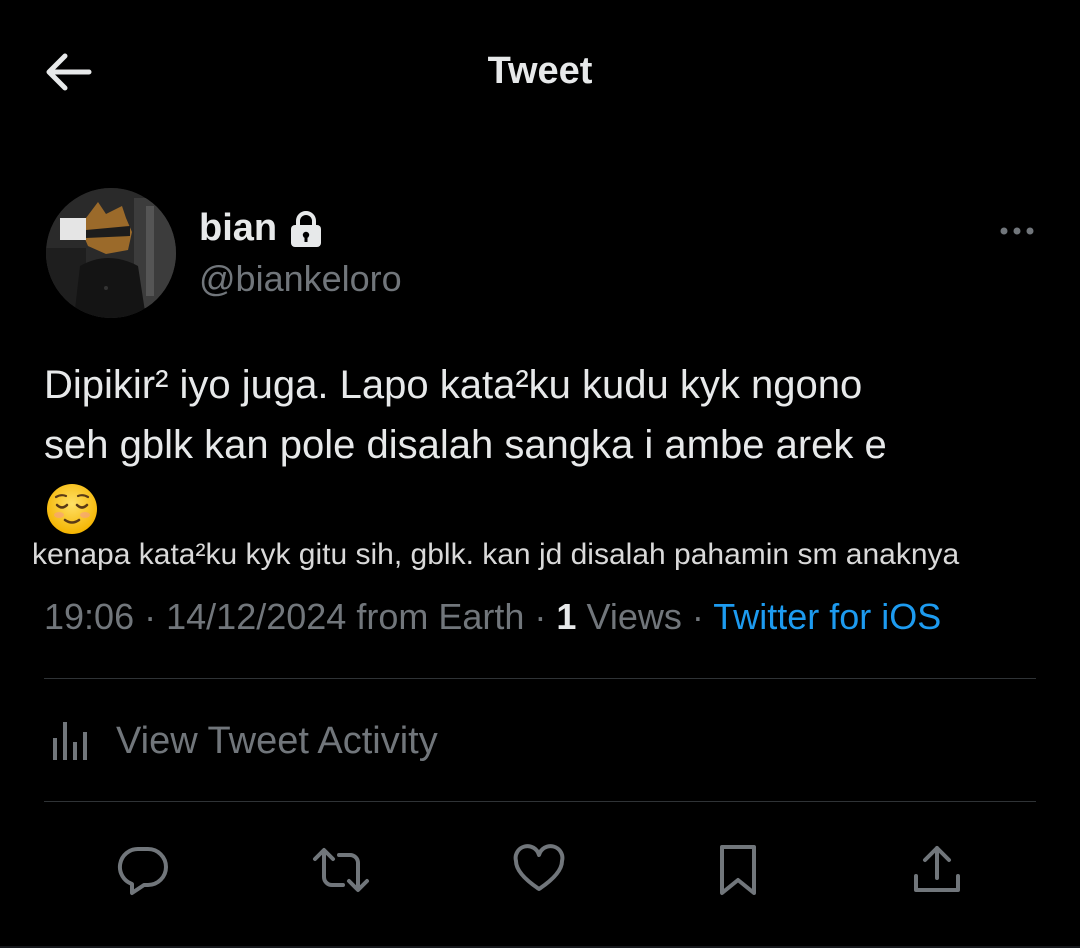  Describe the element at coordinates (89, 616) in the screenshot. I see `tweet-time: 19:06` at that location.